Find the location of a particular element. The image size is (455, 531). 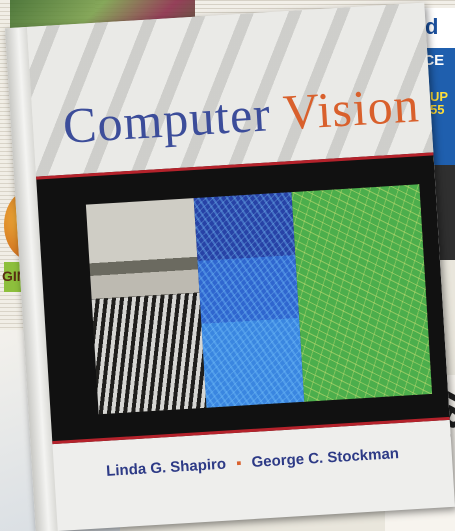

zebra-photo-panel is located at coordinates (146, 306).